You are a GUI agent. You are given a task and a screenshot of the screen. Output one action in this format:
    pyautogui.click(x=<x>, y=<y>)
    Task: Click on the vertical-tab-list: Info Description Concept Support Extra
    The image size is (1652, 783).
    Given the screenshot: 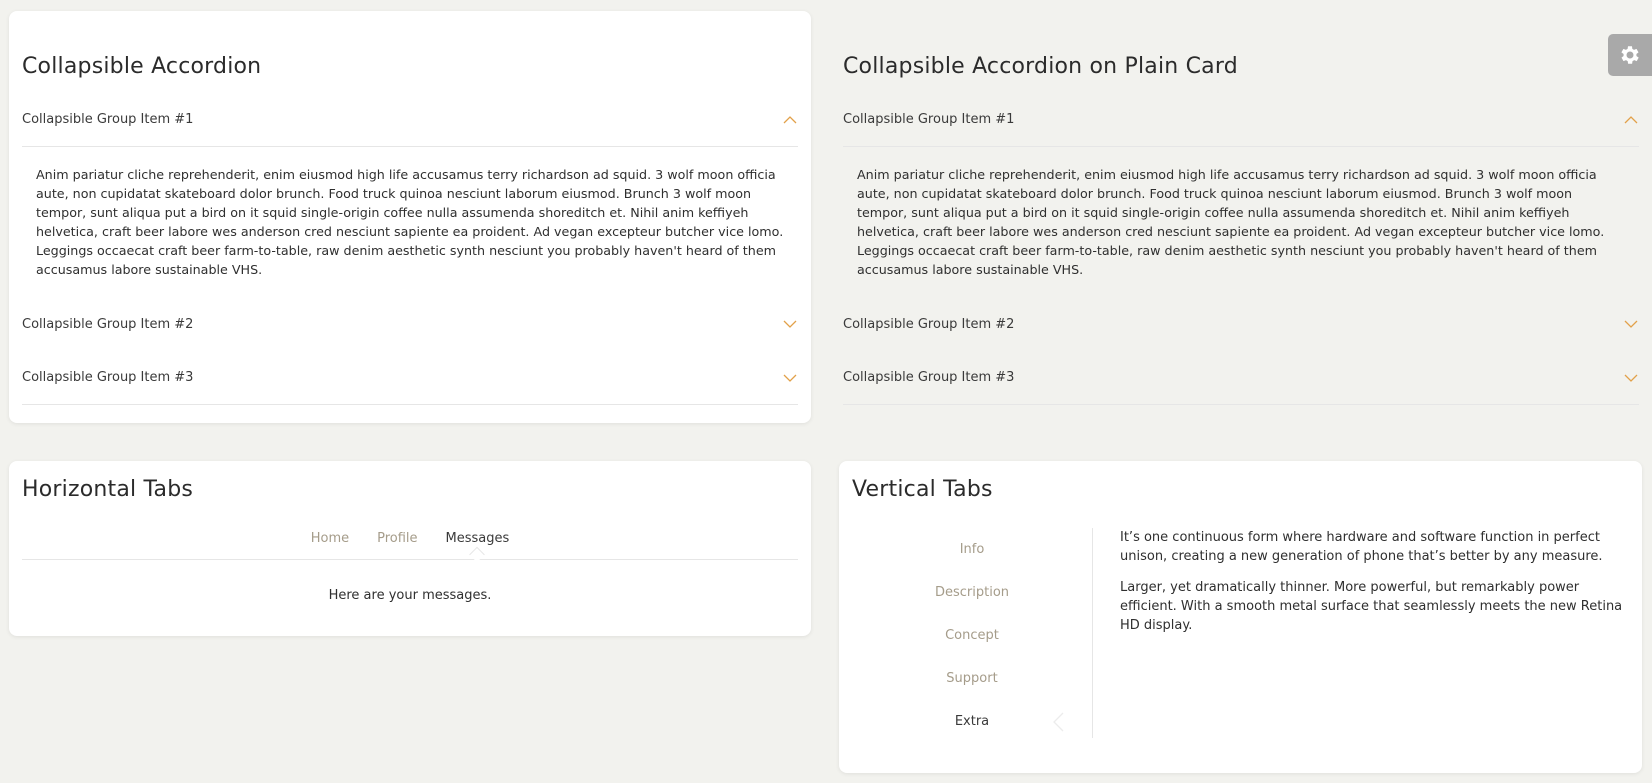 What is the action you would take?
    pyautogui.click(x=972, y=635)
    